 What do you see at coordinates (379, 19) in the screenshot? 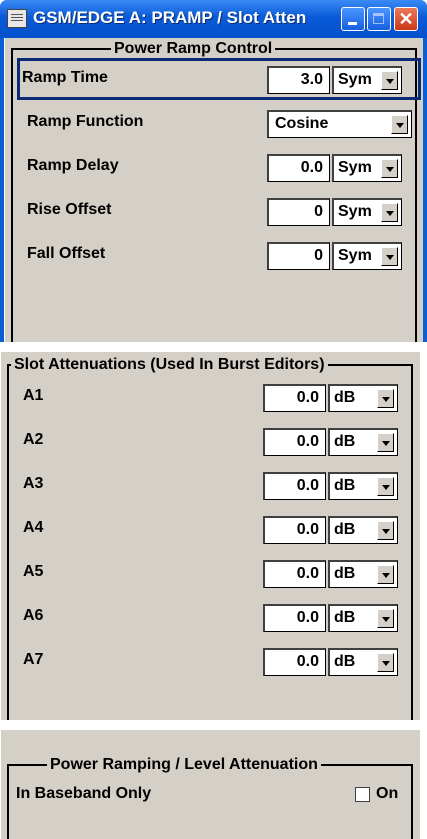
I see `maximize-button` at bounding box center [379, 19].